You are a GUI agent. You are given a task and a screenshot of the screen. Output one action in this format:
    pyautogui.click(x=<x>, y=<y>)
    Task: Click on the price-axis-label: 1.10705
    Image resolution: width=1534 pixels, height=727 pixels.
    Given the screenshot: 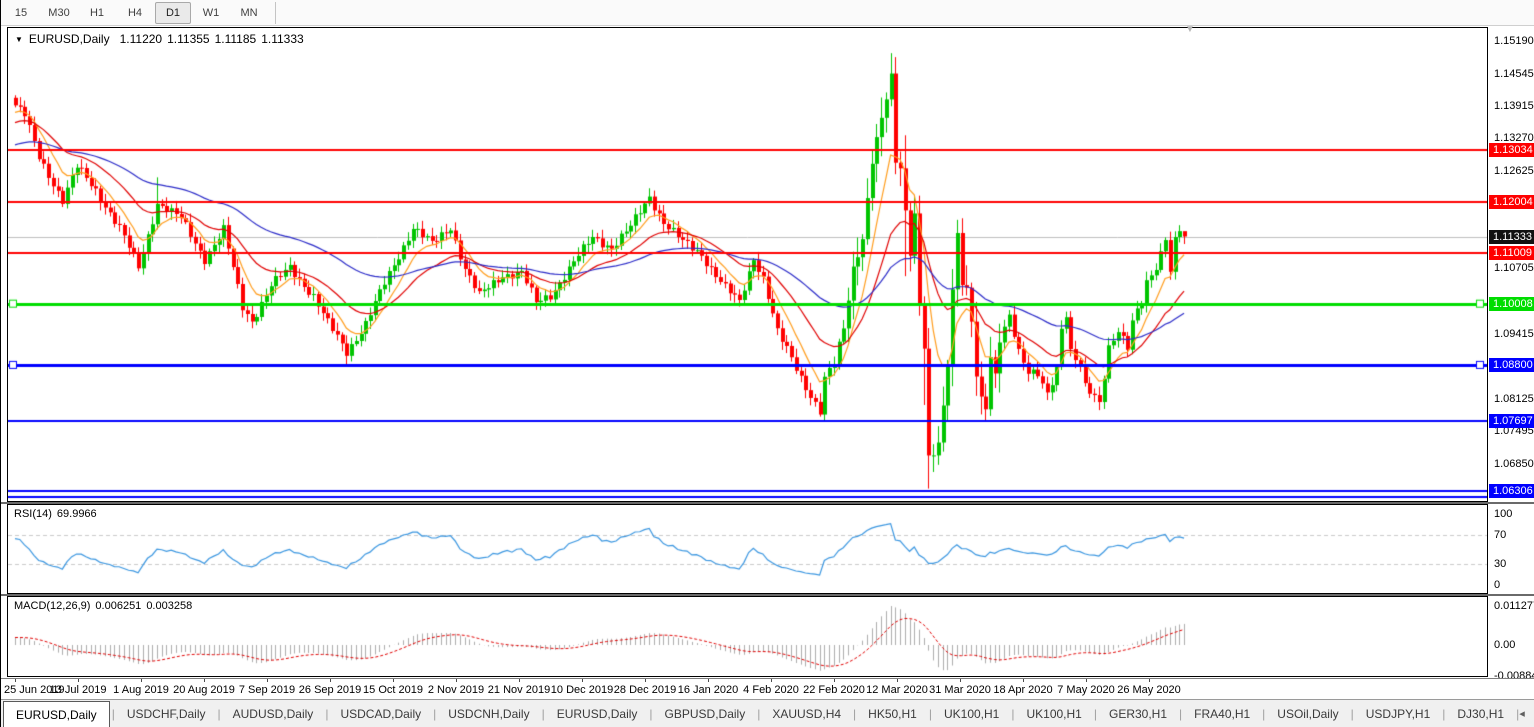 What is the action you would take?
    pyautogui.click(x=1514, y=268)
    